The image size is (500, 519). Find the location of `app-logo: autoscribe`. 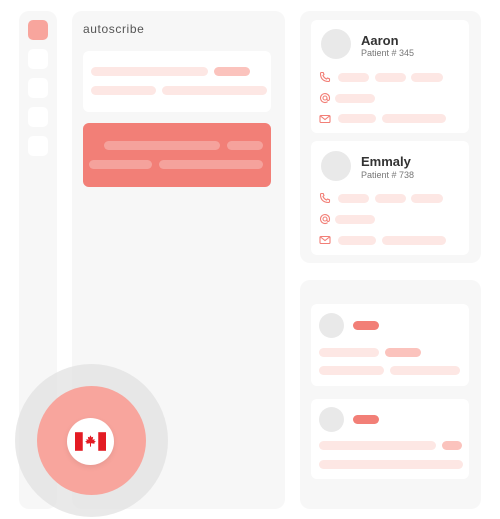

app-logo: autoscribe is located at coordinates (114, 29).